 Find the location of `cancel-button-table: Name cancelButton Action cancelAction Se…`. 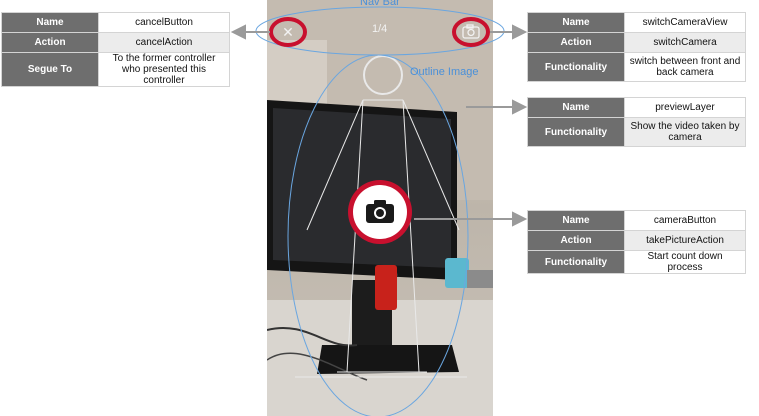

cancel-button-table: Name cancelButton Action cancelAction Se… is located at coordinates (115, 49).